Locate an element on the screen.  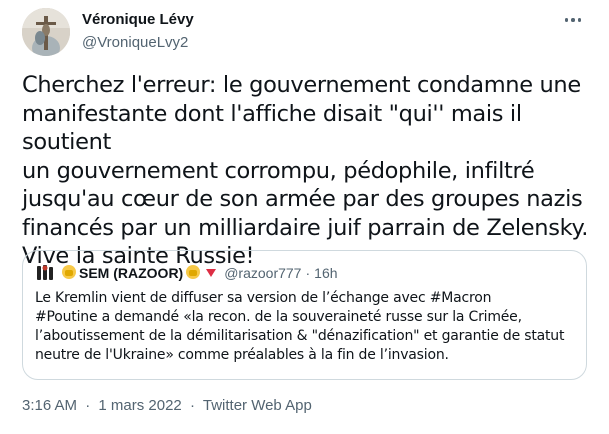
quoted-avatar-icon is located at coordinates (45, 272).